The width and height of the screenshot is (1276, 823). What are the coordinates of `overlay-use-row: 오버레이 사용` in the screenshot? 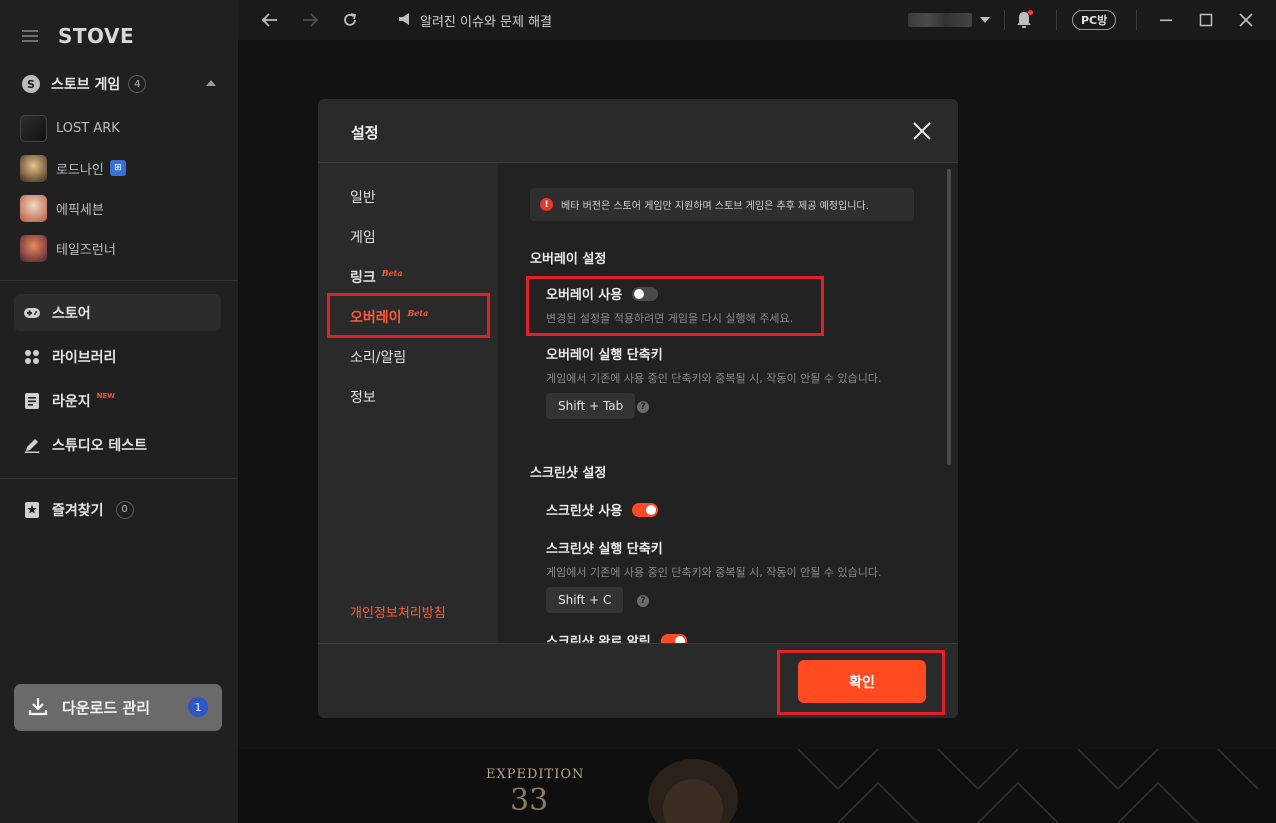 It's located at (602, 293).